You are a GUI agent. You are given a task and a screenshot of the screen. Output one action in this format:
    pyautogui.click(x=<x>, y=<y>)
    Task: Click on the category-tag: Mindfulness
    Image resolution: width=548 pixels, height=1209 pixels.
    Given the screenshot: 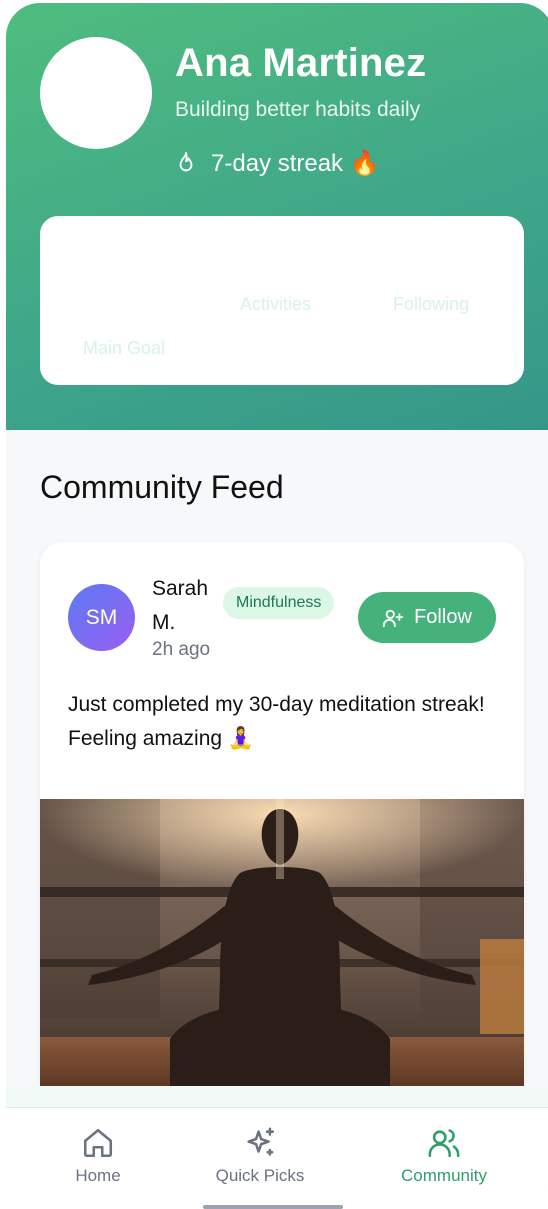 What is the action you would take?
    pyautogui.click(x=279, y=603)
    